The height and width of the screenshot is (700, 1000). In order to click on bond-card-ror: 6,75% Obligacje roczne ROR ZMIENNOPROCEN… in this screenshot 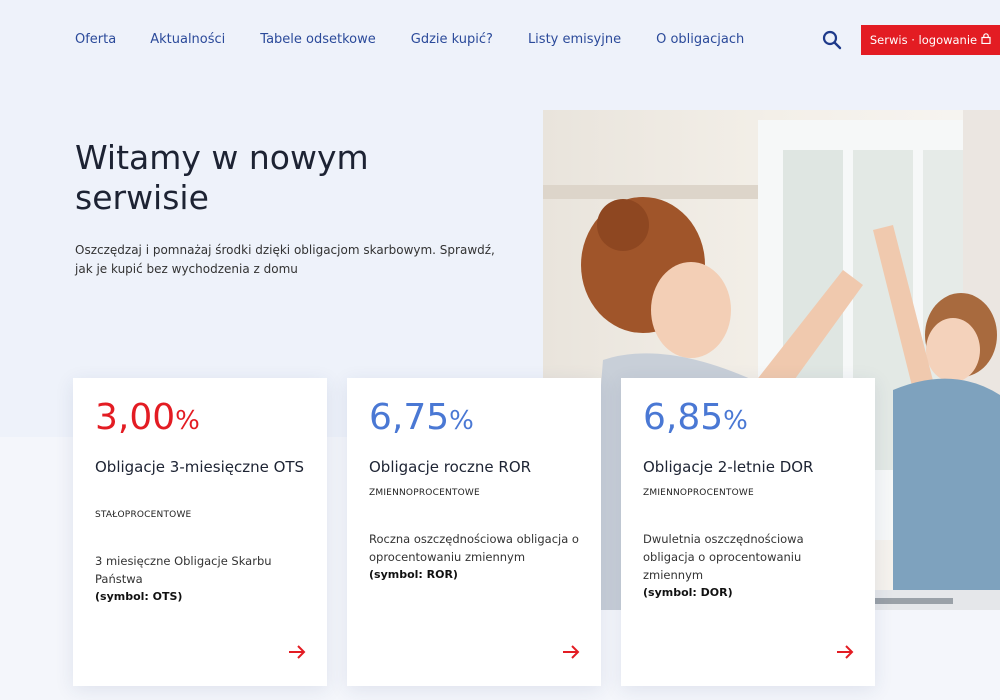, I will do `click(474, 532)`.